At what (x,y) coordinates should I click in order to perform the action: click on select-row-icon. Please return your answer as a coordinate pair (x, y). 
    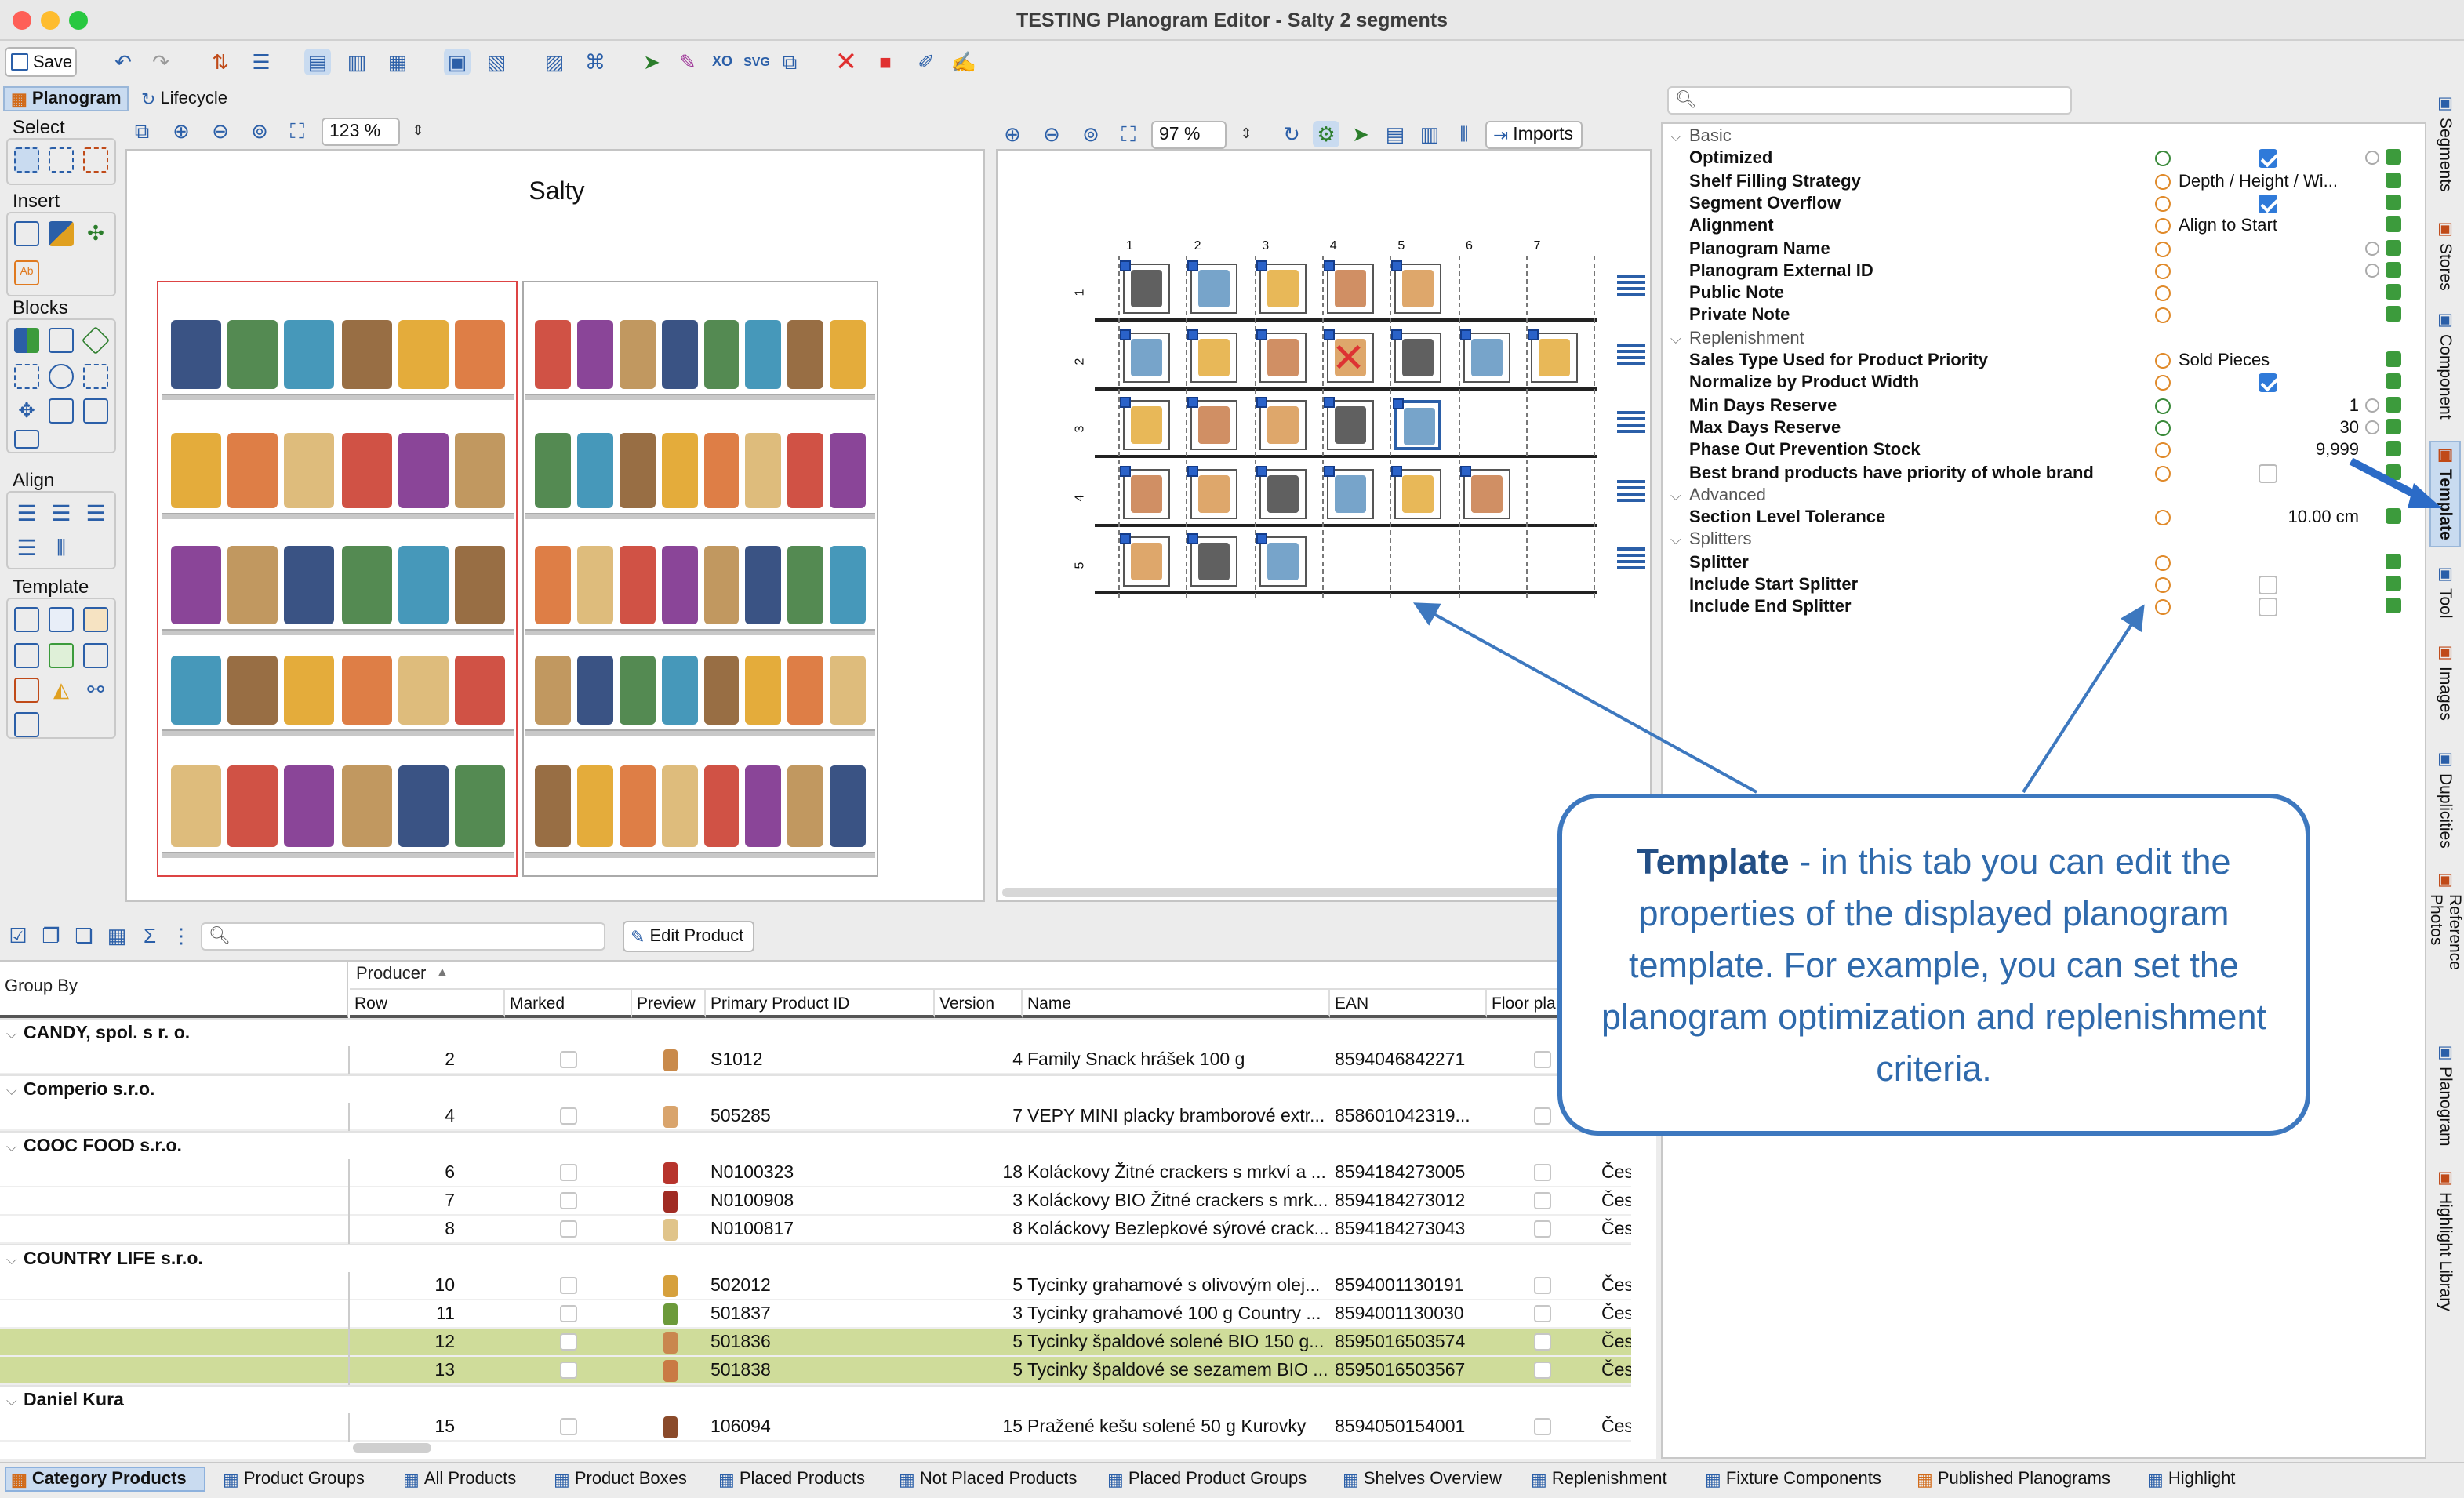
    Looking at the image, I should click on (95, 160).